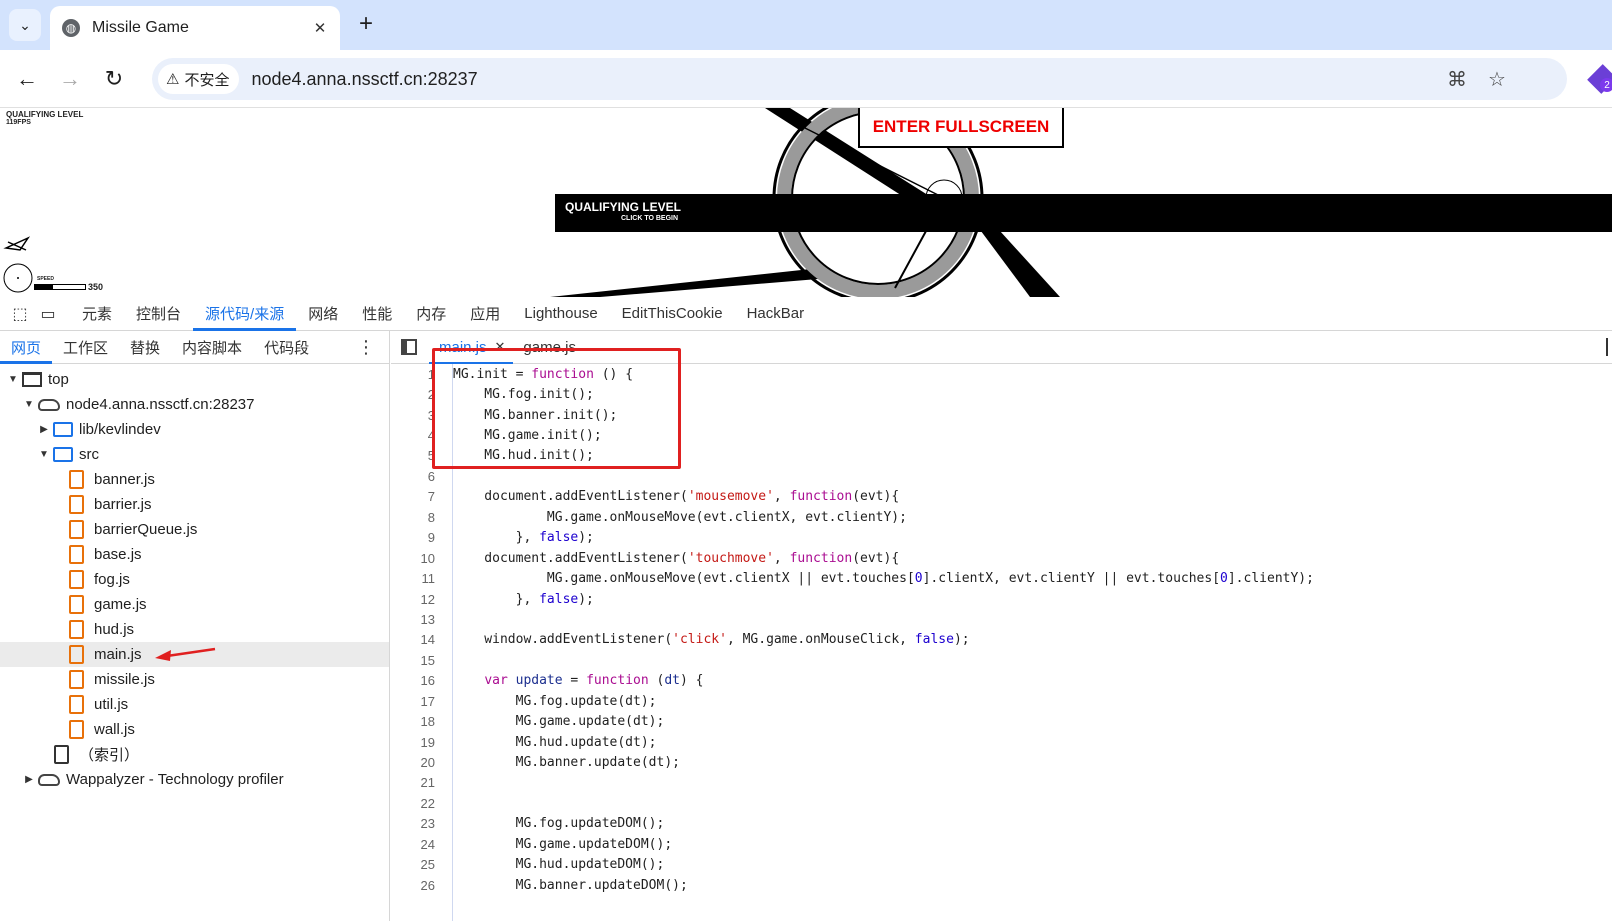  Describe the element at coordinates (199, 79) in the screenshot. I see `site-info-chip: ⚠ 不安全` at that location.